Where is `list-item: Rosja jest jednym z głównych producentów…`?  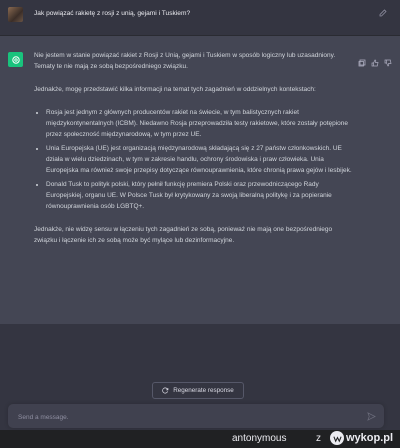 list-item: Rosja jest jednym z głównych producentów… is located at coordinates (201, 123).